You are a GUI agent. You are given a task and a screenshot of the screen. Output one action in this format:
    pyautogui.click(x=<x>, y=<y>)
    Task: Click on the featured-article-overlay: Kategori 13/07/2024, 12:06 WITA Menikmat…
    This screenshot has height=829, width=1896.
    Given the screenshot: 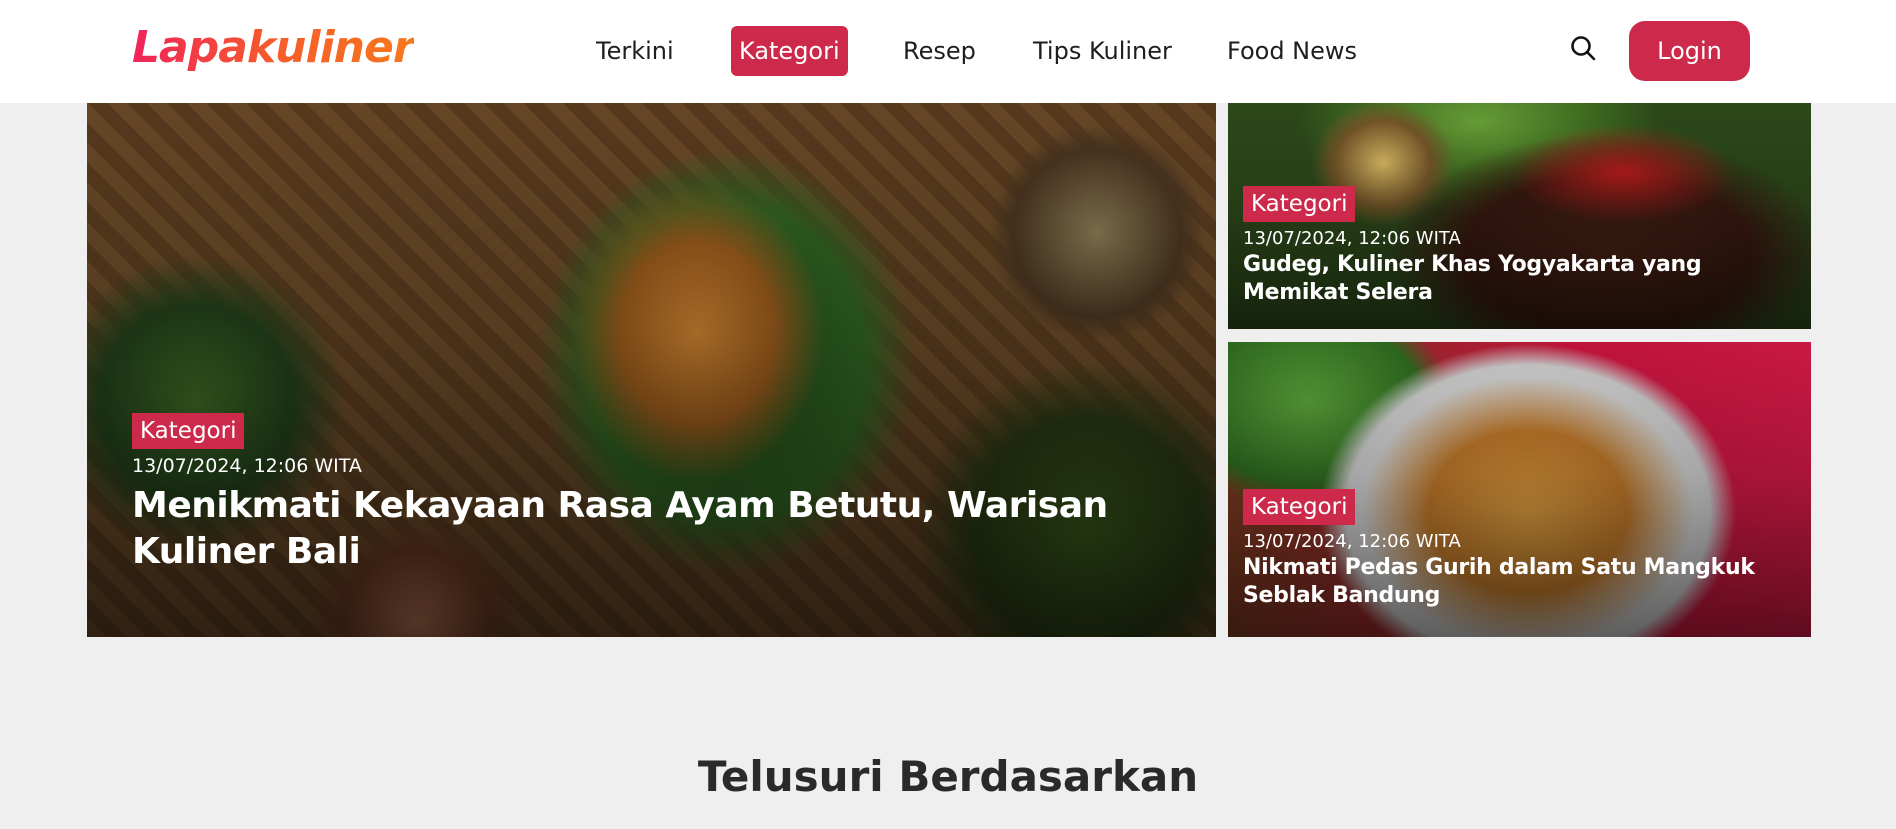 What is the action you would take?
    pyautogui.click(x=662, y=494)
    